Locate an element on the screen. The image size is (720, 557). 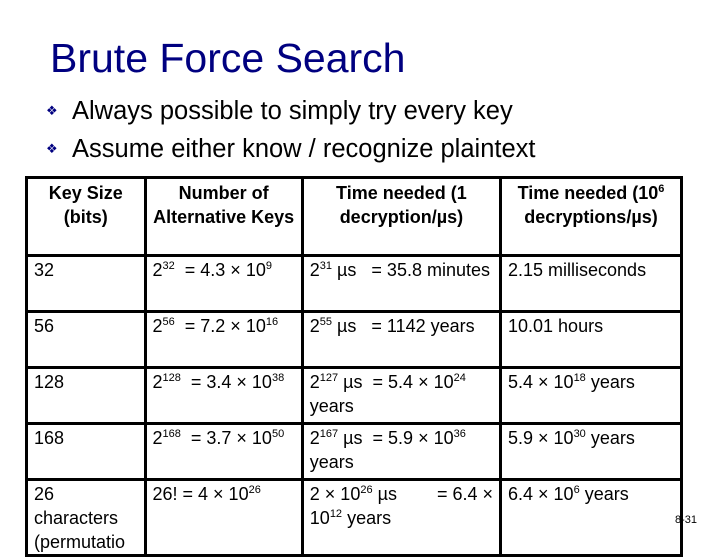
exponent: 16 is located at coordinates (272, 322).